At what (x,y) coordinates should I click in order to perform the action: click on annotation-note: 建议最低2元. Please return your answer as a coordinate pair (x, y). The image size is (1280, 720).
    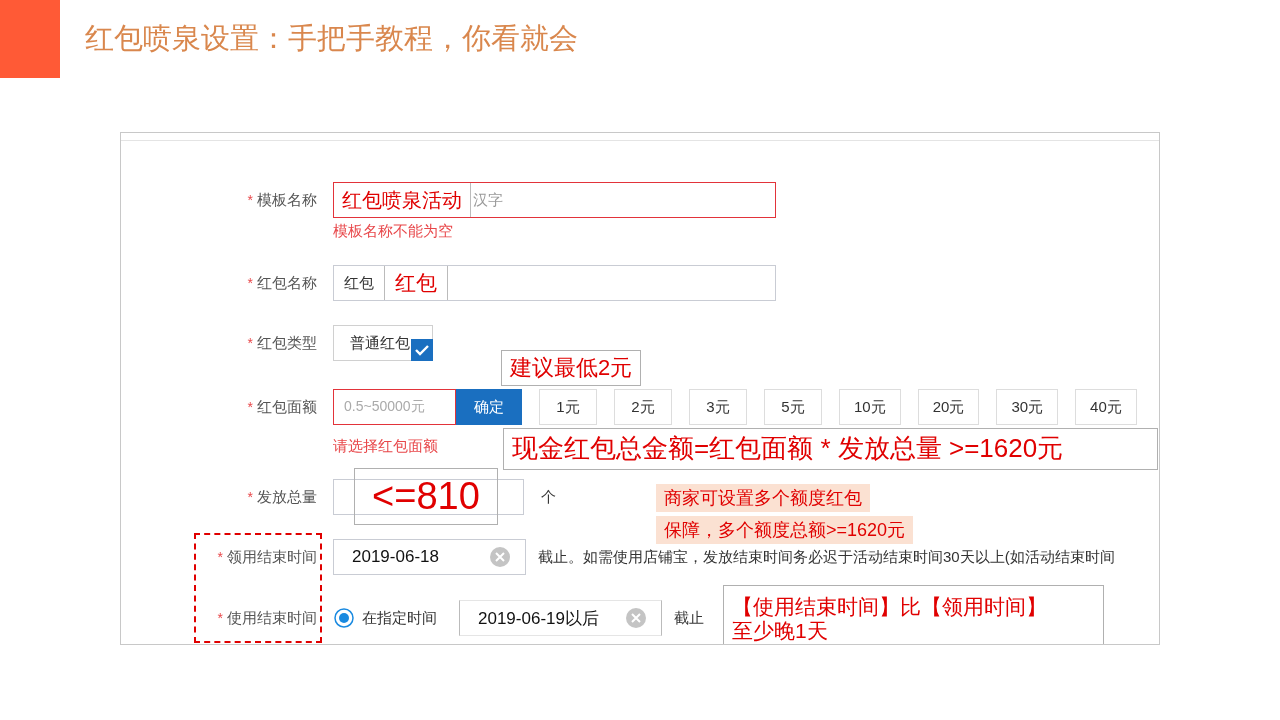
    Looking at the image, I should click on (571, 368).